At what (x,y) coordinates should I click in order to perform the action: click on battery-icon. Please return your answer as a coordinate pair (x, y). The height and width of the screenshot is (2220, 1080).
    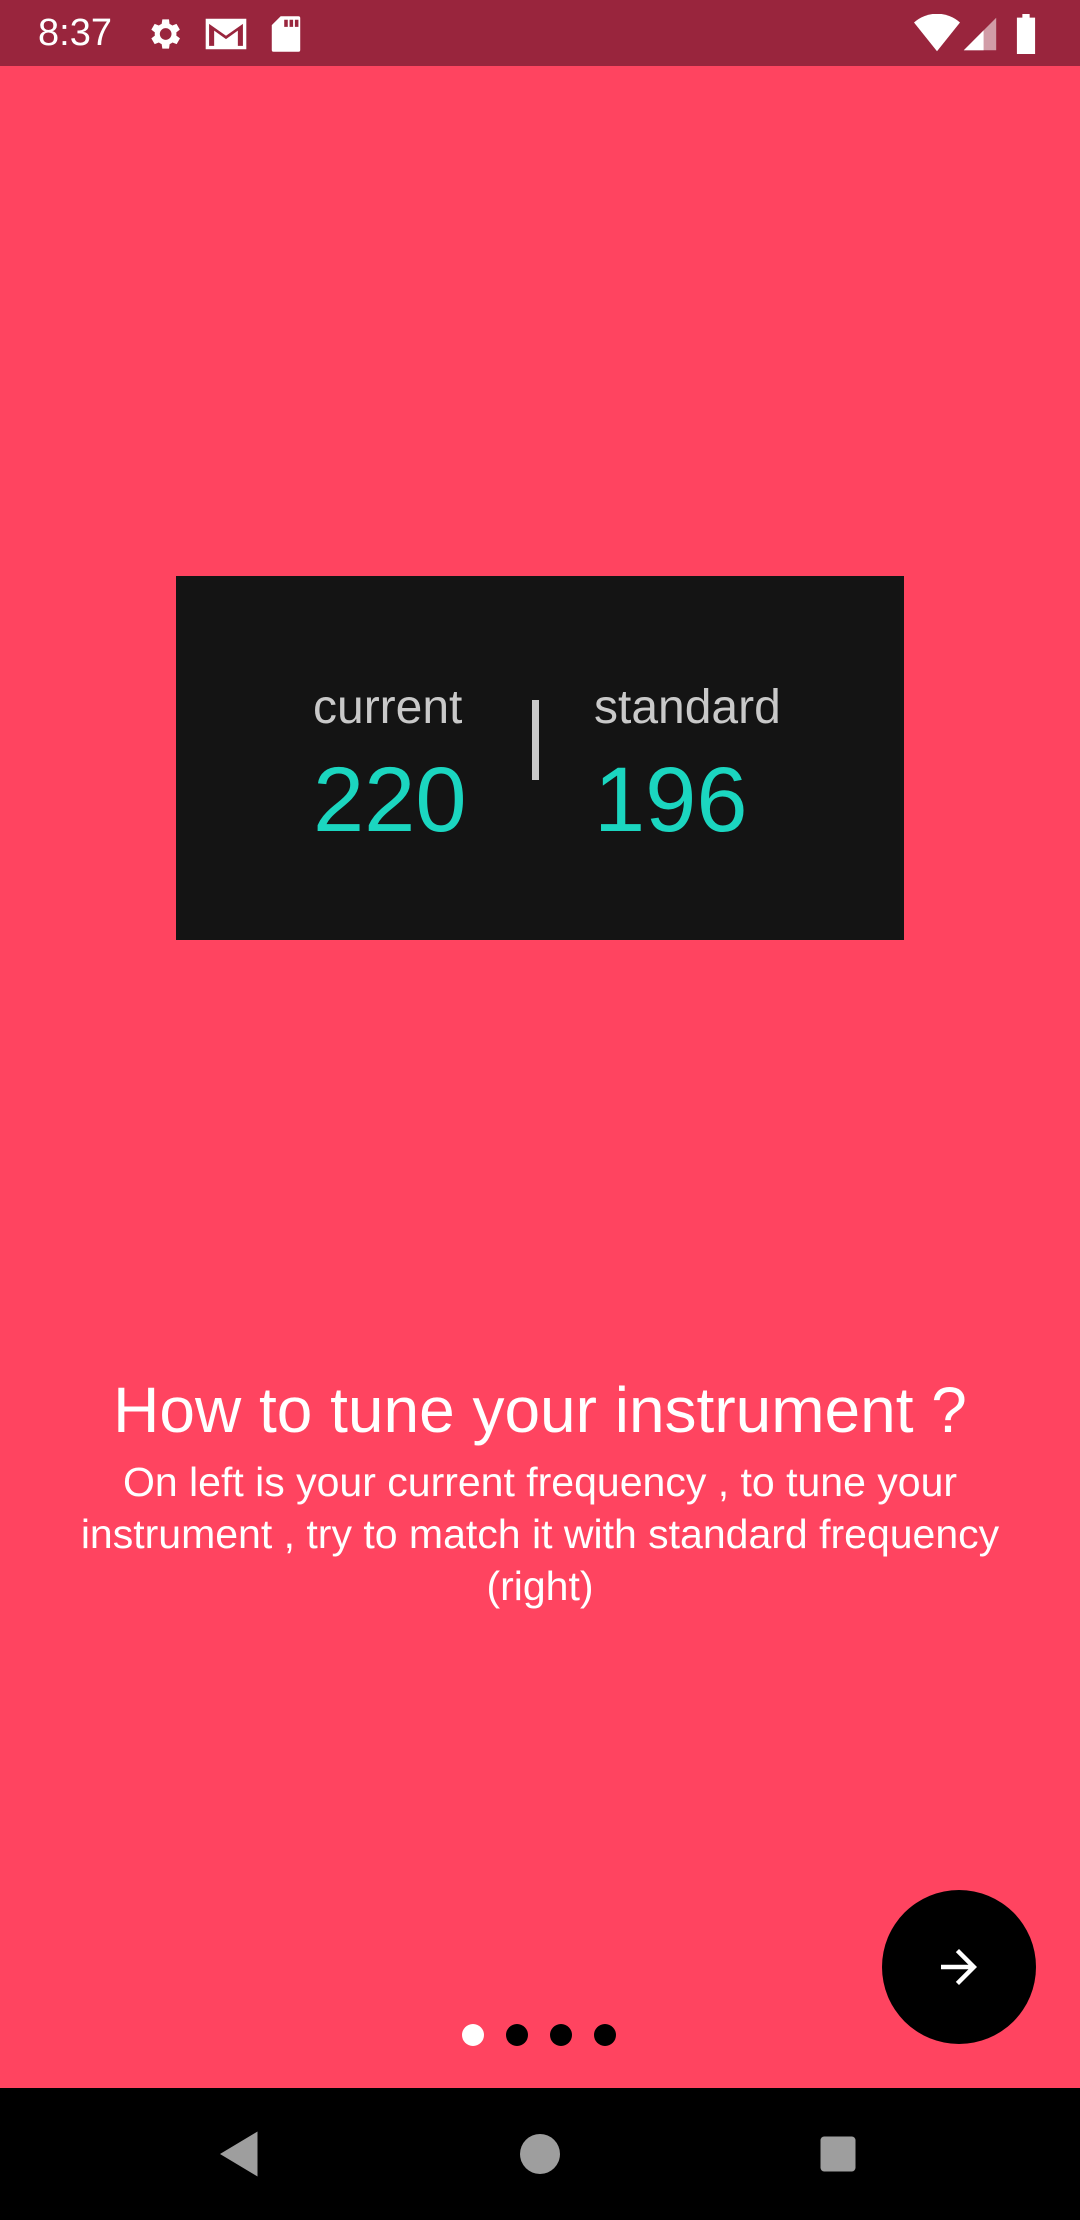
    Looking at the image, I should click on (1026, 34).